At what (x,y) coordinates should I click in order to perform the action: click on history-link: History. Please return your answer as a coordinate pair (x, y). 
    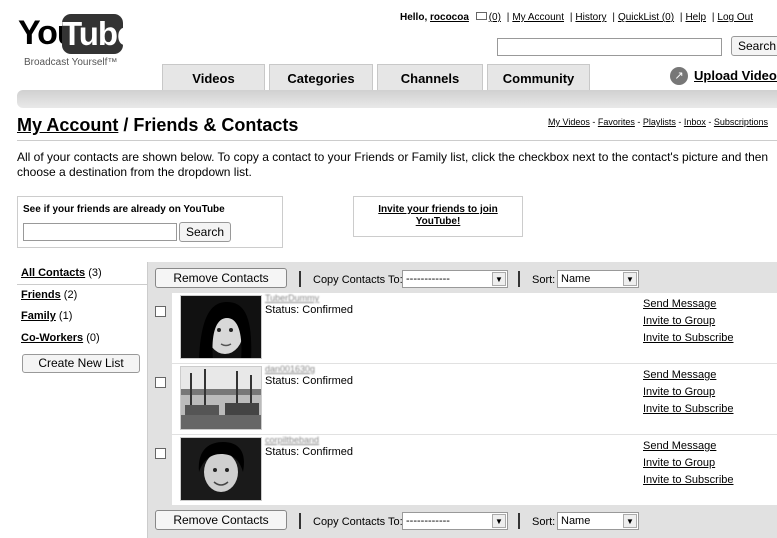
    Looking at the image, I should click on (590, 17).